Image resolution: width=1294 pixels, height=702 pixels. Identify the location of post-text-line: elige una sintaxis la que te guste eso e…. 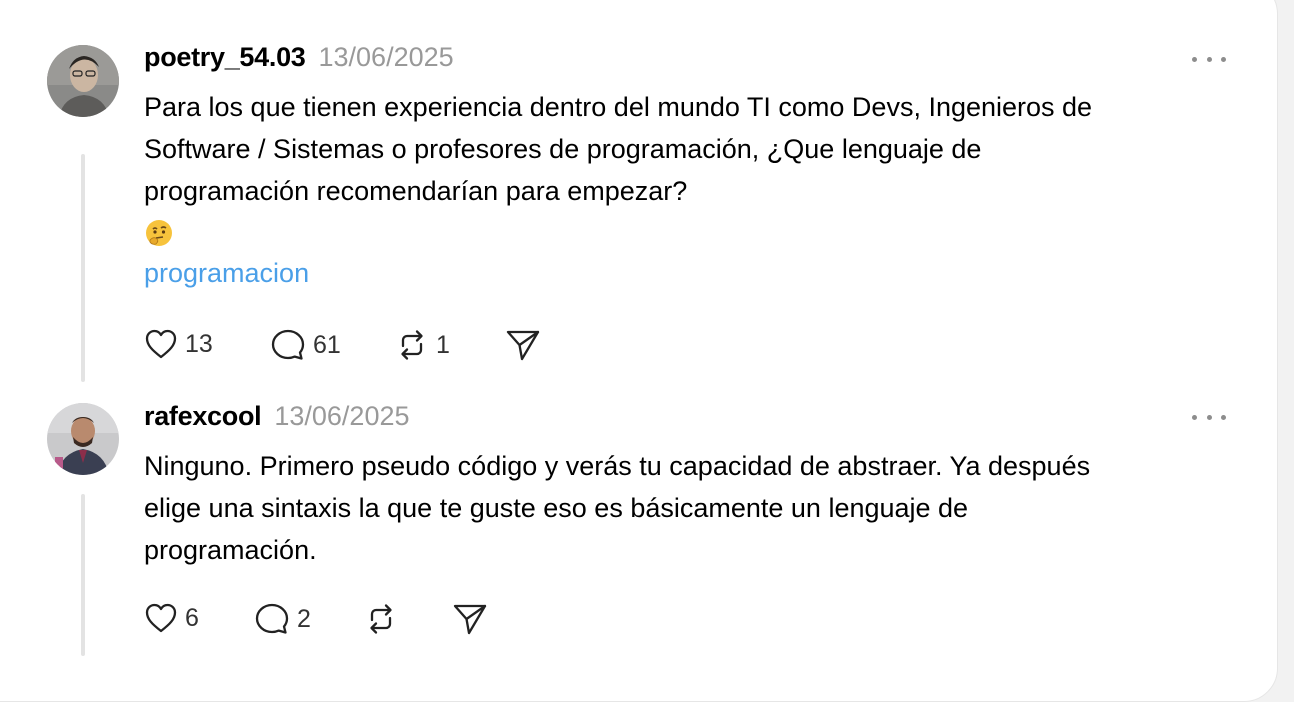
(556, 508).